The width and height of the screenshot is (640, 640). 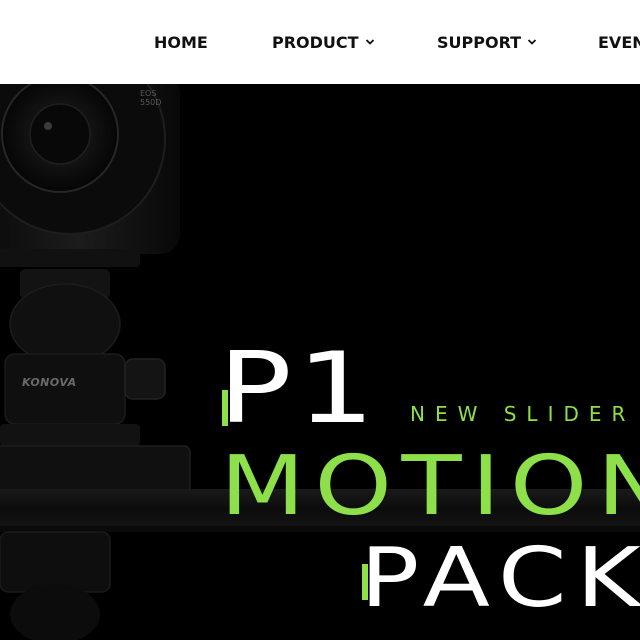 I want to click on nav-item-home: HOME, so click(x=181, y=42).